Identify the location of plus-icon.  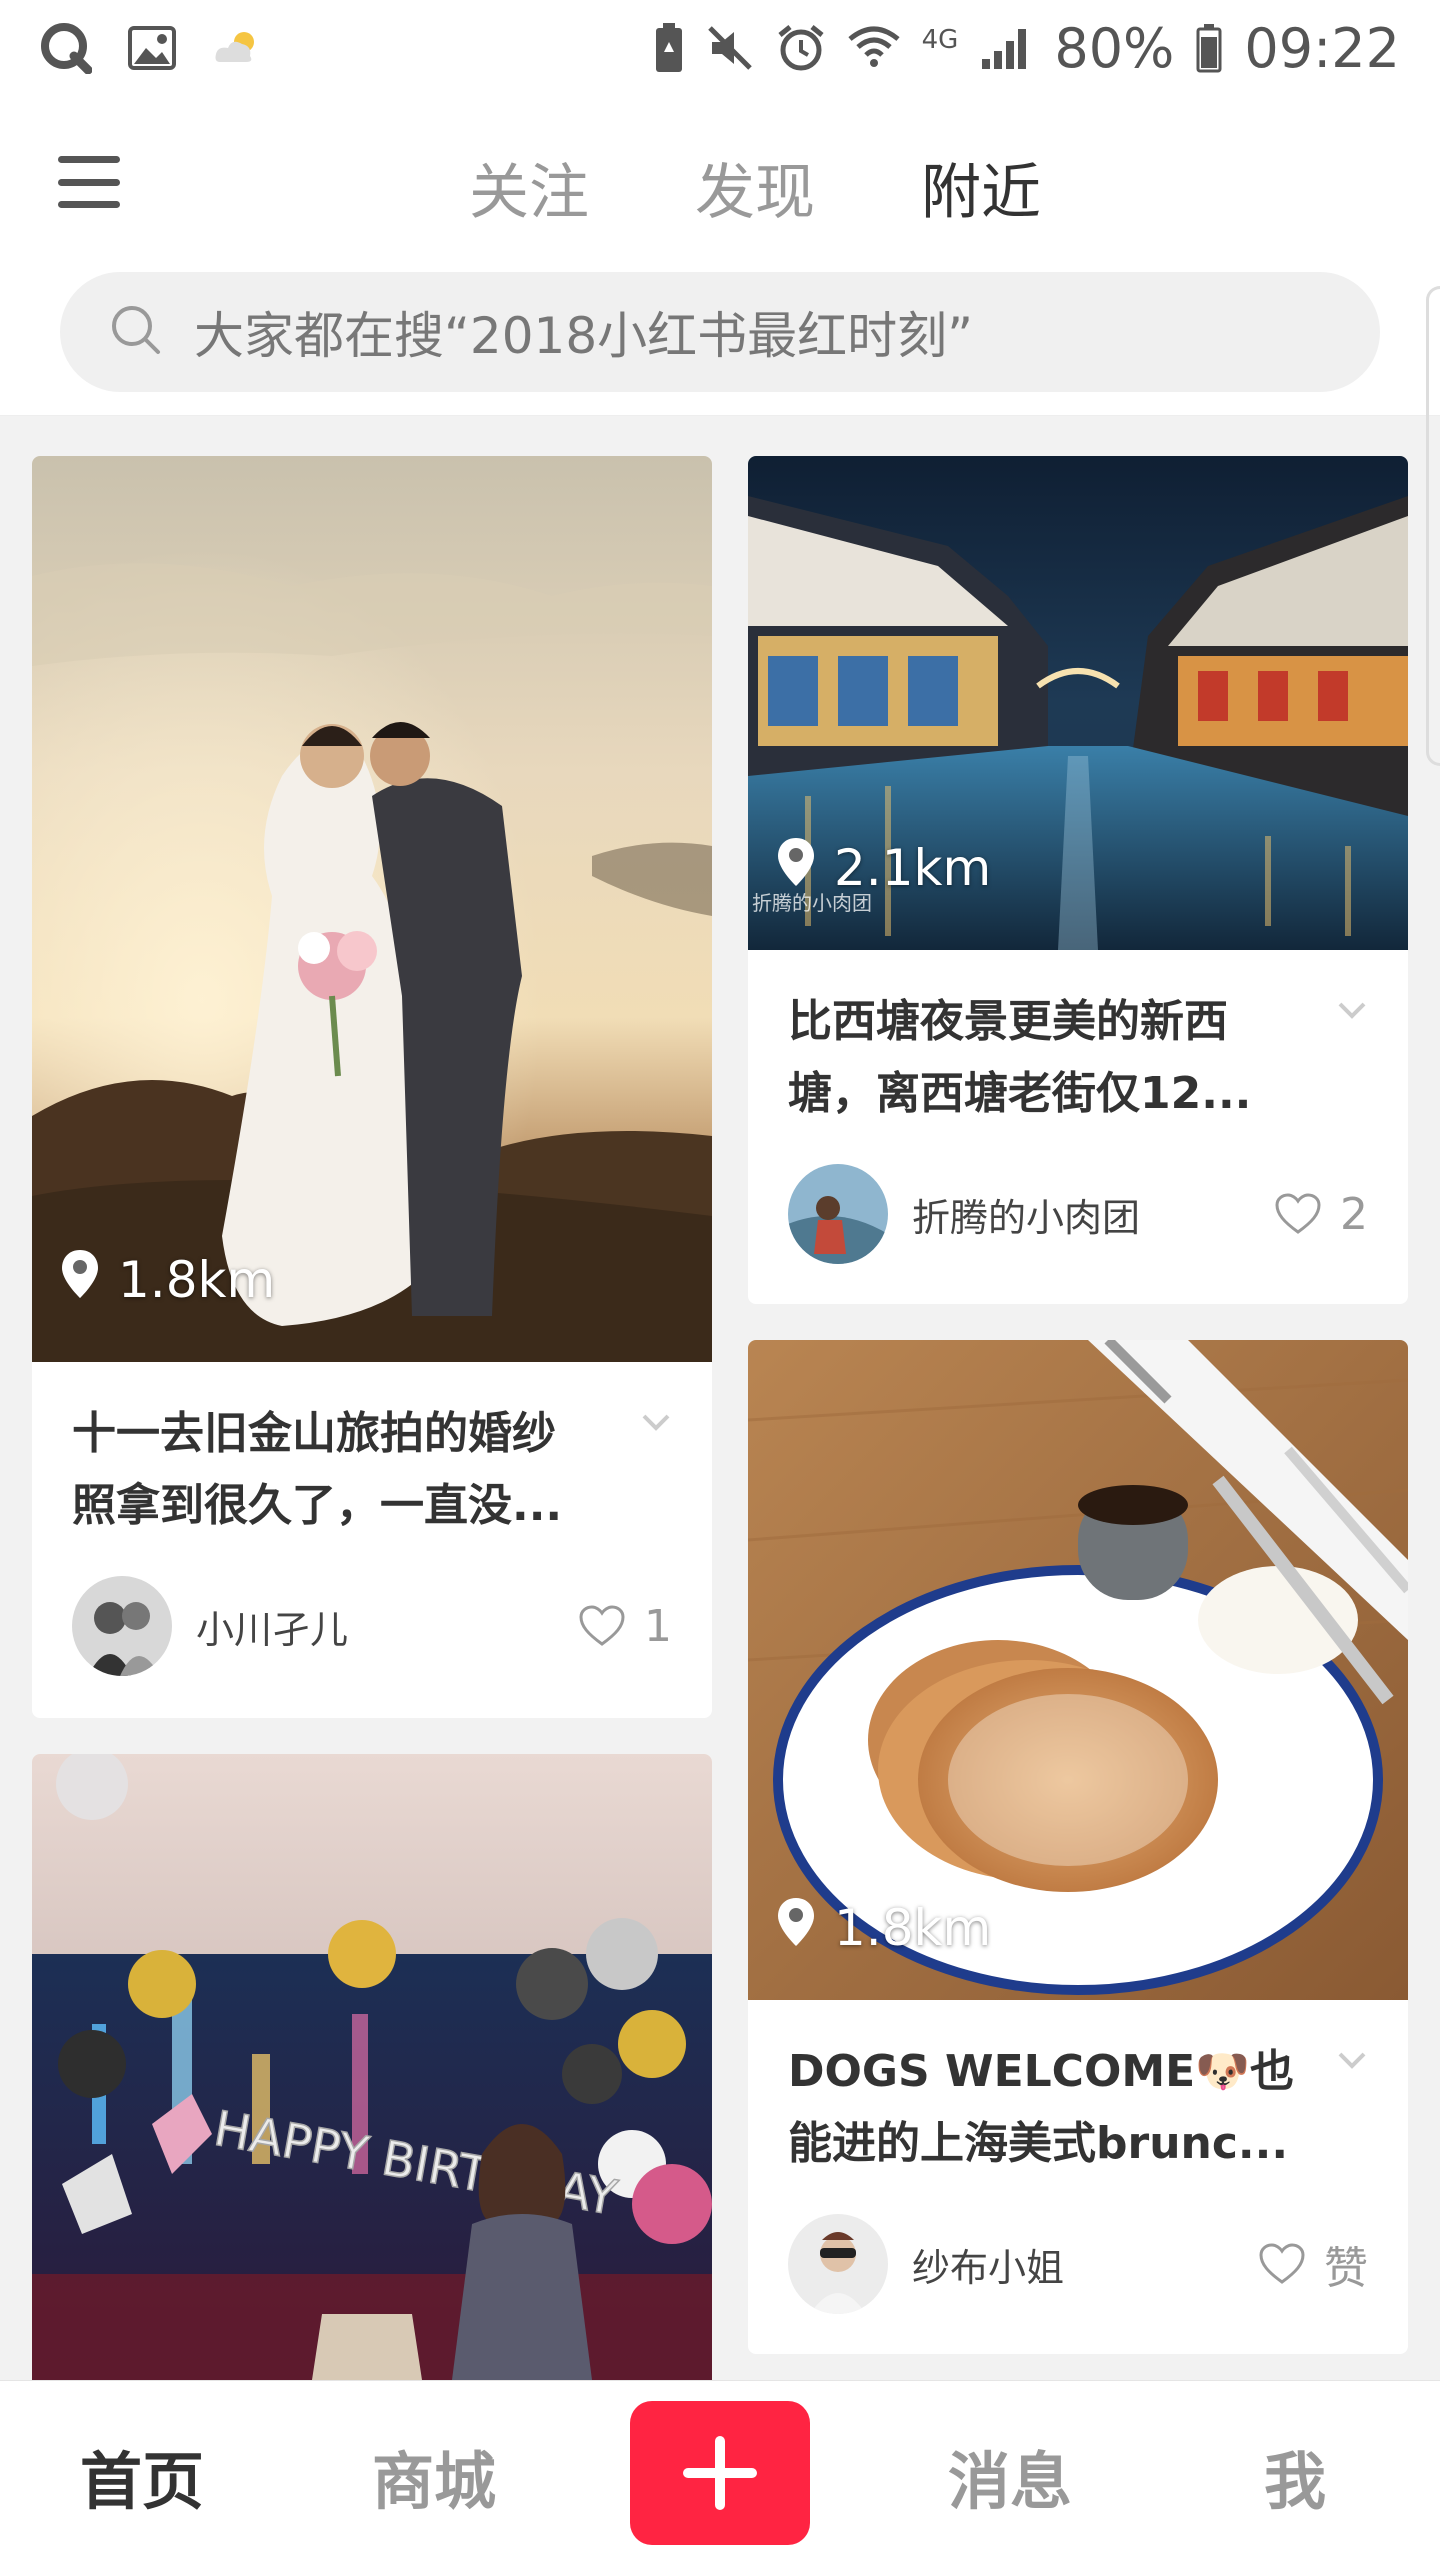
(720, 2473).